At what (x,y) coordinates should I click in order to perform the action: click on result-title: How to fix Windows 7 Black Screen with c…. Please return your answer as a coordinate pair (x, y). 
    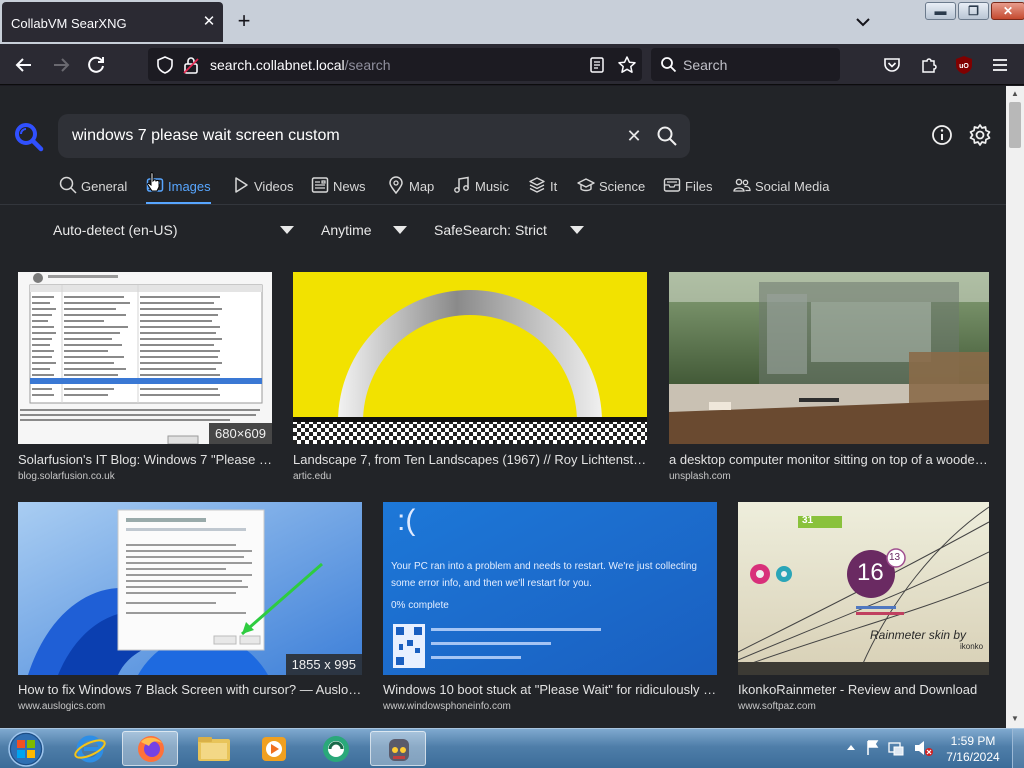
    Looking at the image, I should click on (190, 689).